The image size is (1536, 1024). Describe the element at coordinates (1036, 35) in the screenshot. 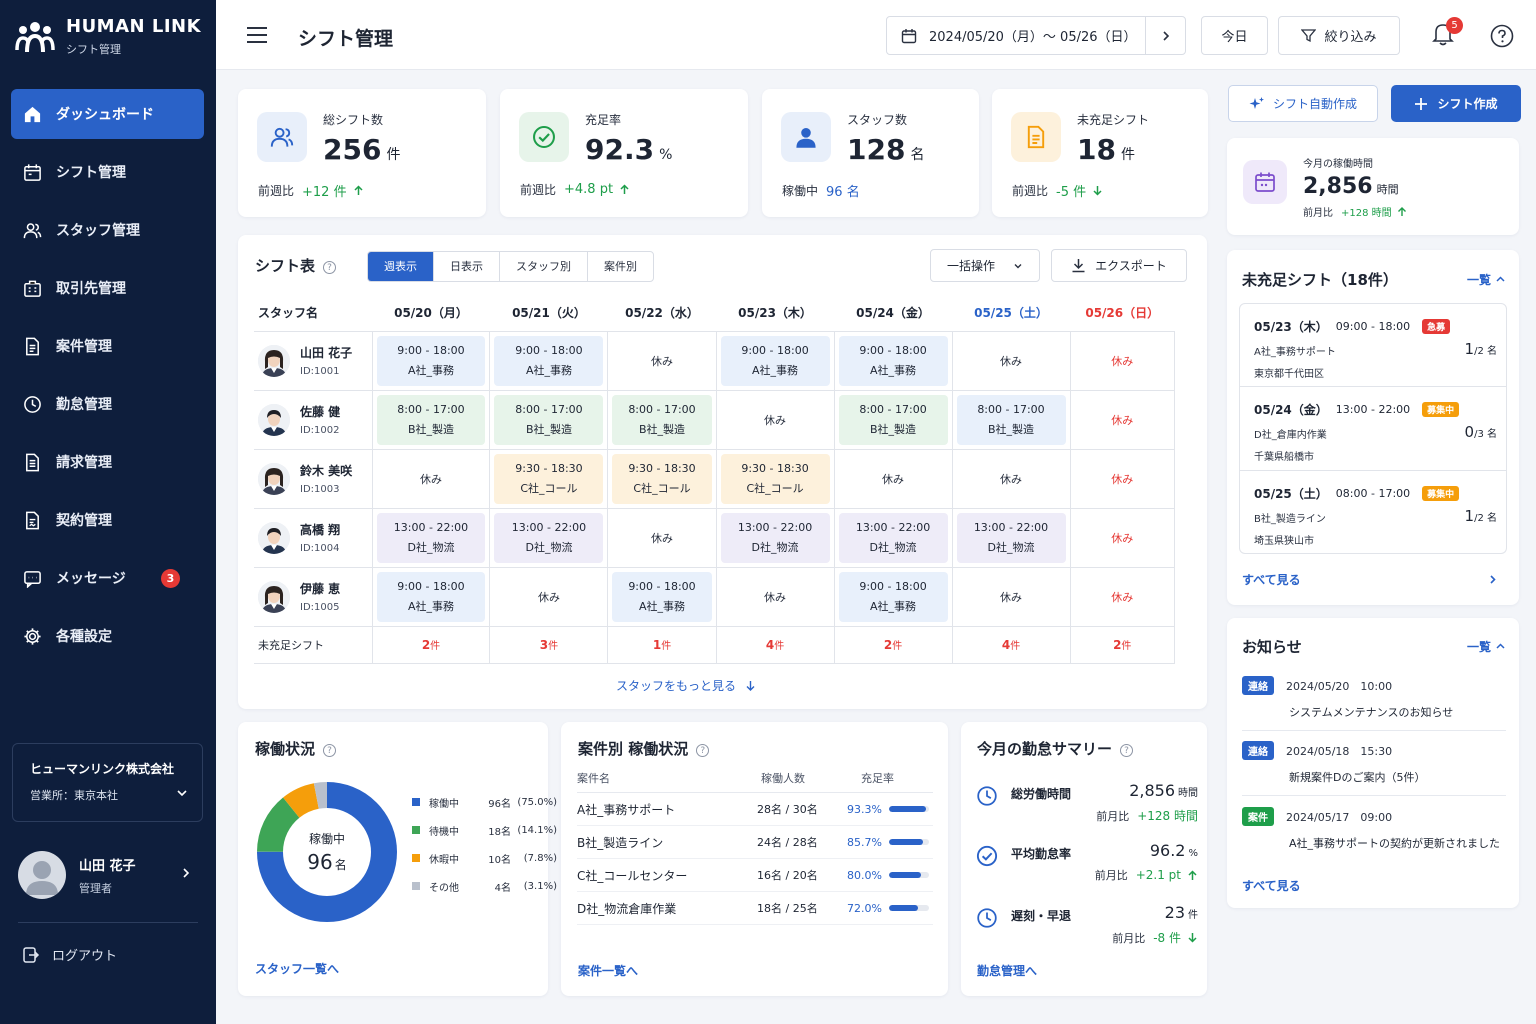

I see `date-range-picker: 2024/05/20（月）～ 05/26（日）` at that location.